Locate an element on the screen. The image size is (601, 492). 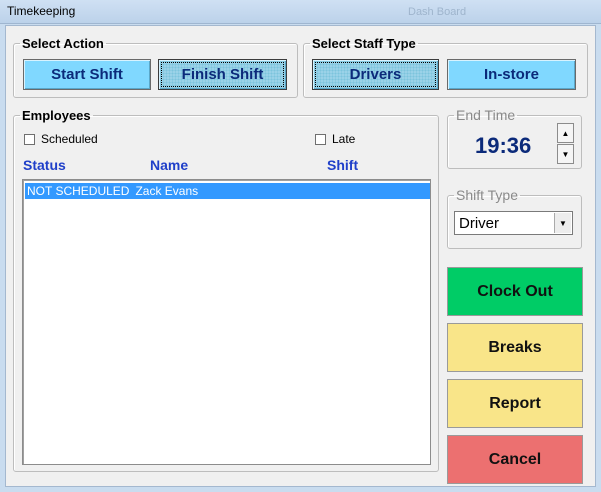
time-up-arrow-icon: ▲ is located at coordinates (565, 133).